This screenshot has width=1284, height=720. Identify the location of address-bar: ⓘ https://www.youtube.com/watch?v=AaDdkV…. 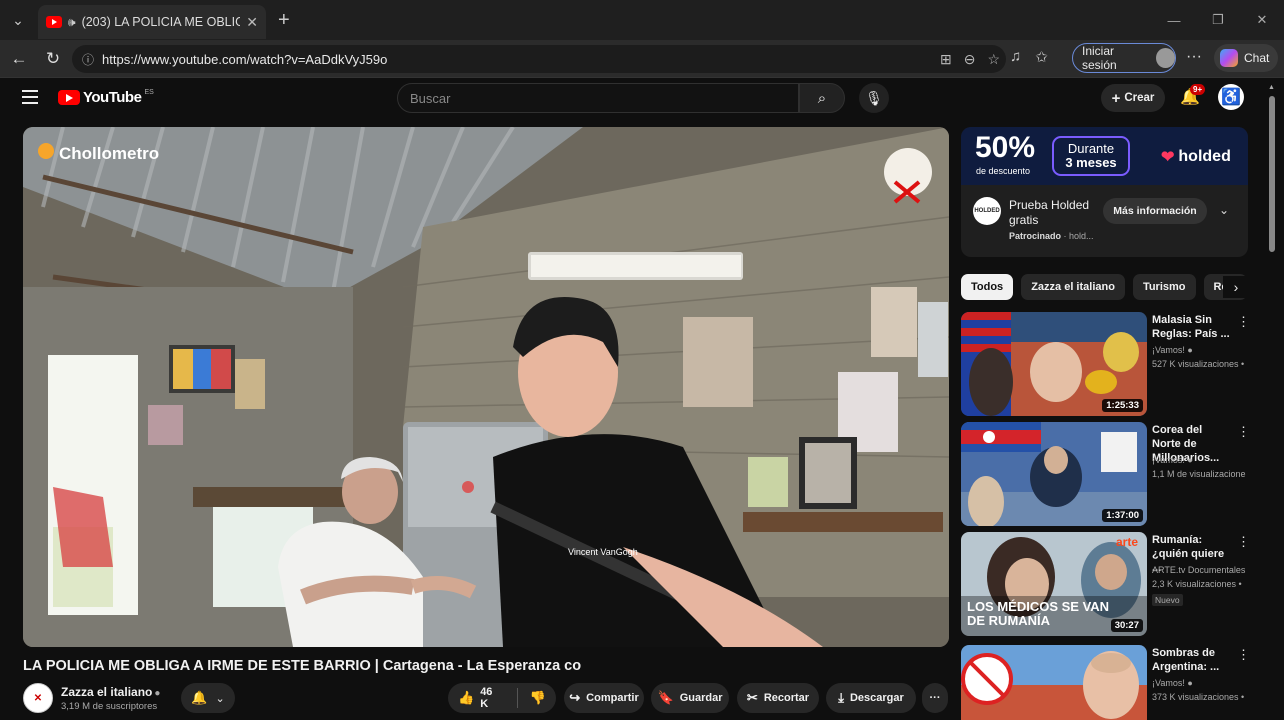
(539, 59).